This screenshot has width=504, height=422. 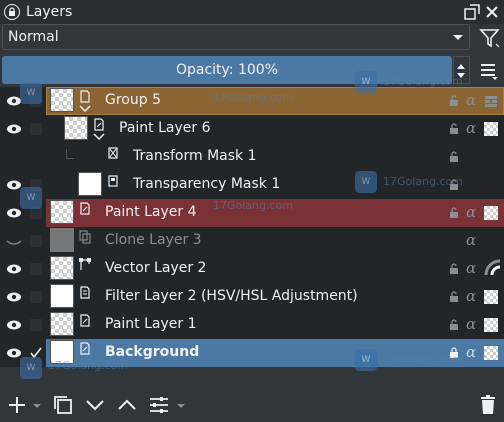 I want to click on layer-row: Transform Mask 1, so click(x=252, y=157).